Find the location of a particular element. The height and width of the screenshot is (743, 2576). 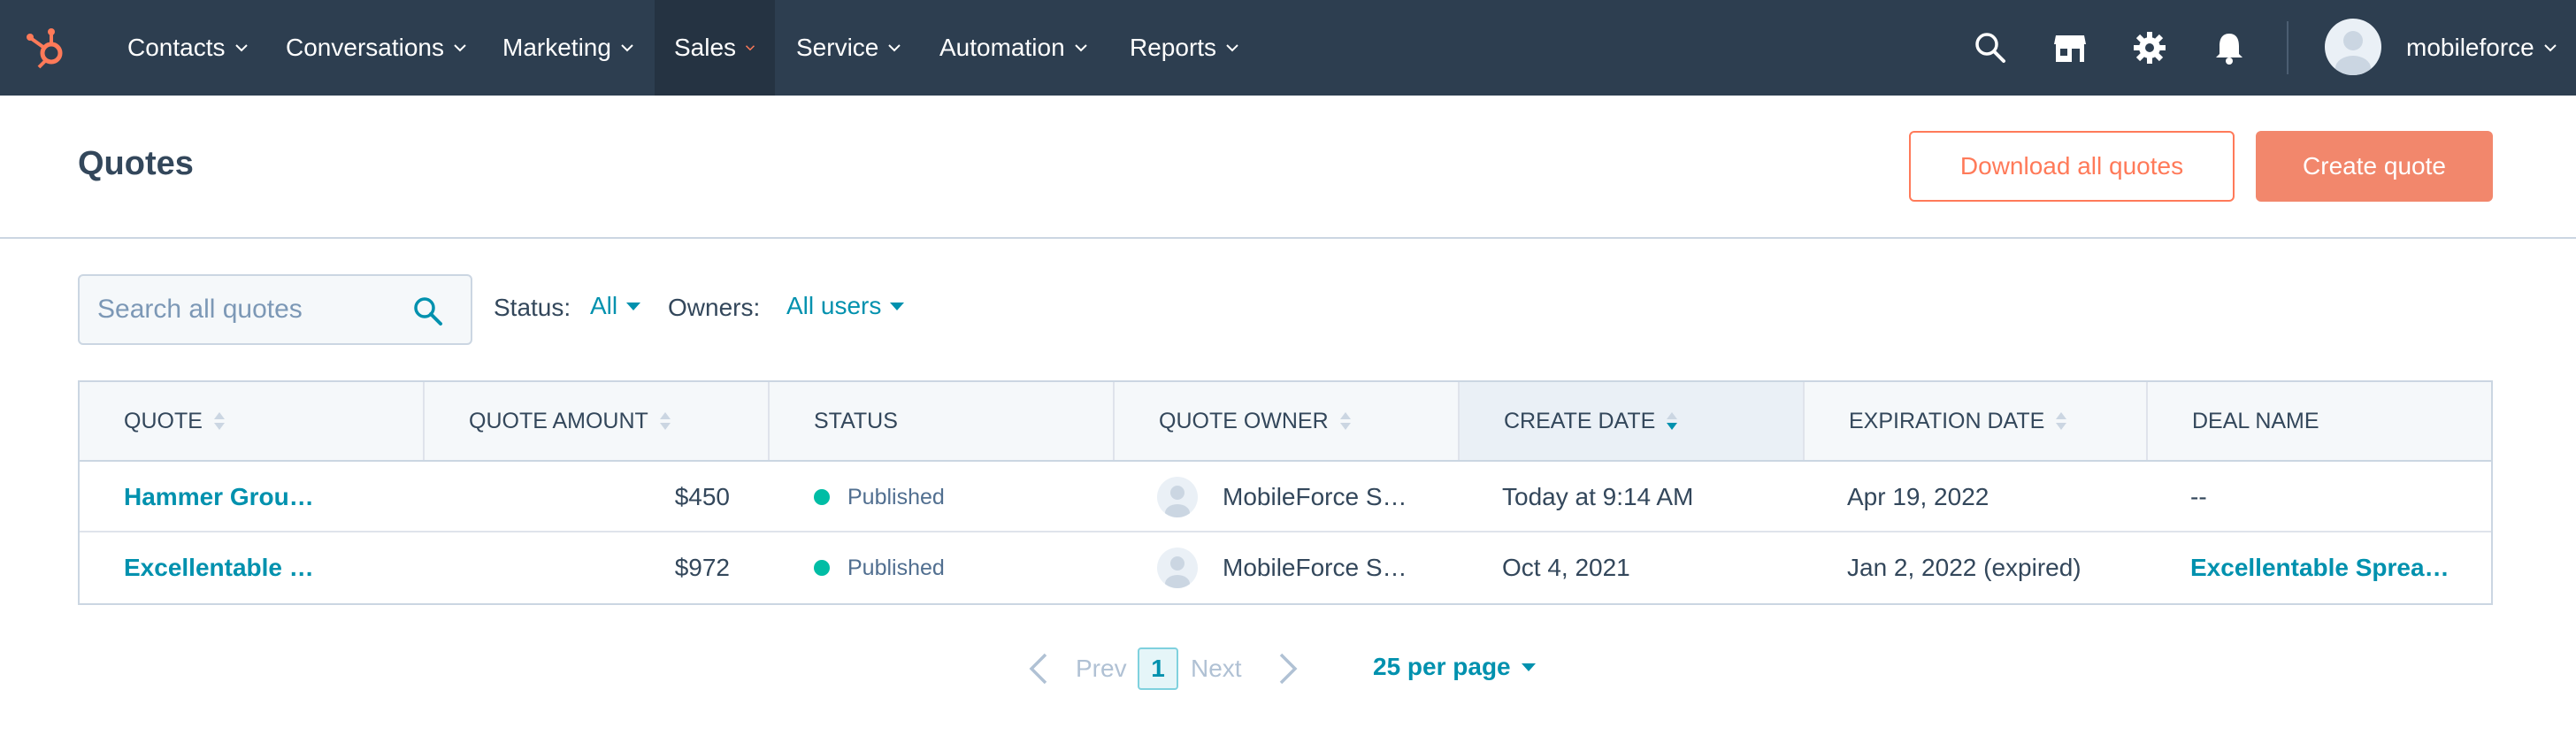

nav-item-label: Conversations is located at coordinates (365, 47).